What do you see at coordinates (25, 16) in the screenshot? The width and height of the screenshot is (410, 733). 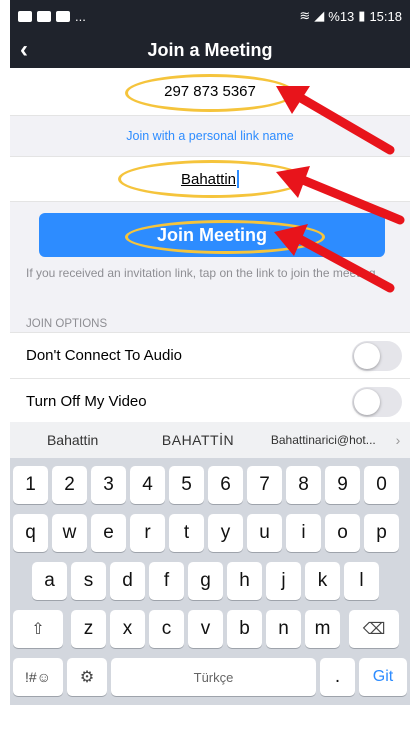 I see `message-icon` at bounding box center [25, 16].